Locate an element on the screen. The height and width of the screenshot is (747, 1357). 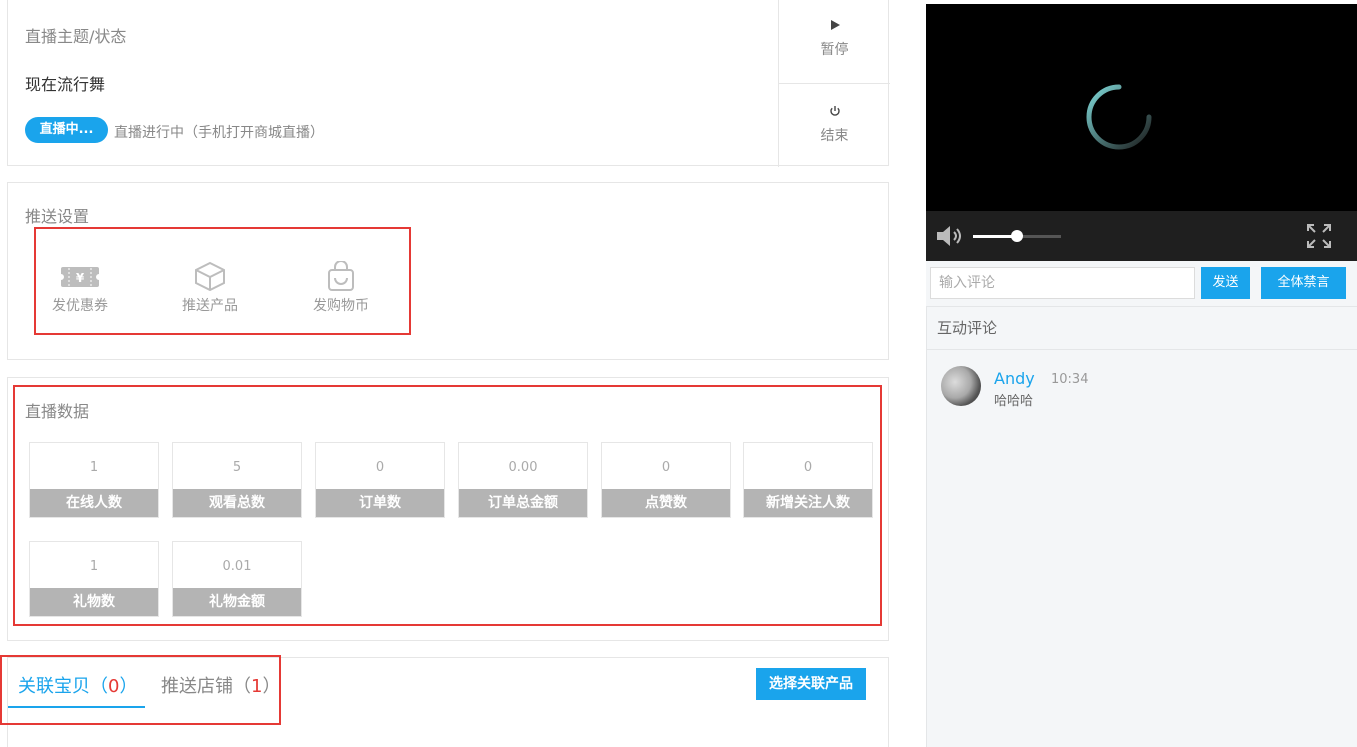
video-player is located at coordinates (1141, 107).